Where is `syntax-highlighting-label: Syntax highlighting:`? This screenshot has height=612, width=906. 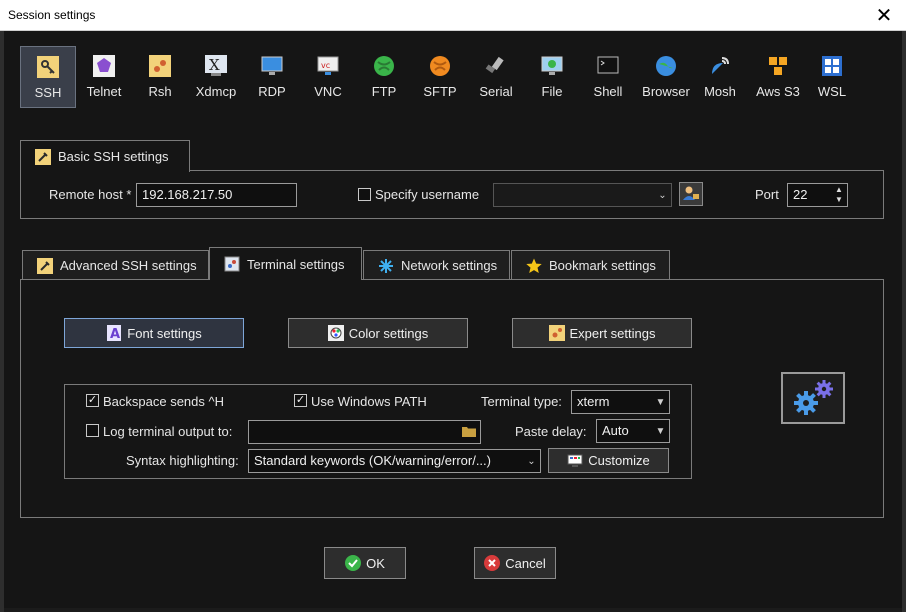 syntax-highlighting-label: Syntax highlighting: is located at coordinates (182, 460).